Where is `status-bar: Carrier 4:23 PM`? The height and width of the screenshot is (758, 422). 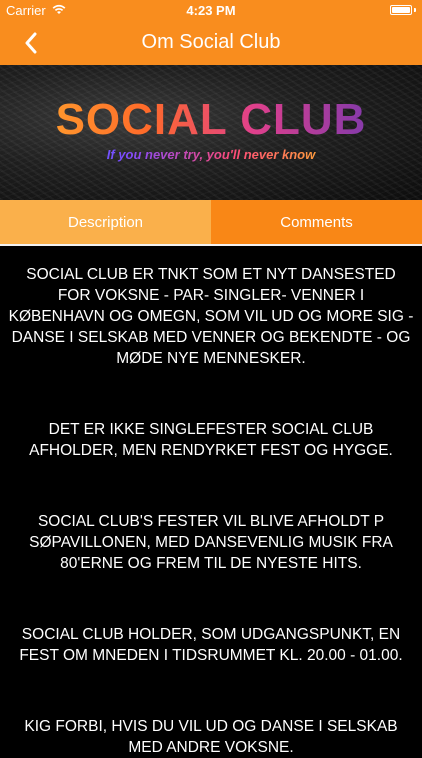 status-bar: Carrier 4:23 PM is located at coordinates (211, 10).